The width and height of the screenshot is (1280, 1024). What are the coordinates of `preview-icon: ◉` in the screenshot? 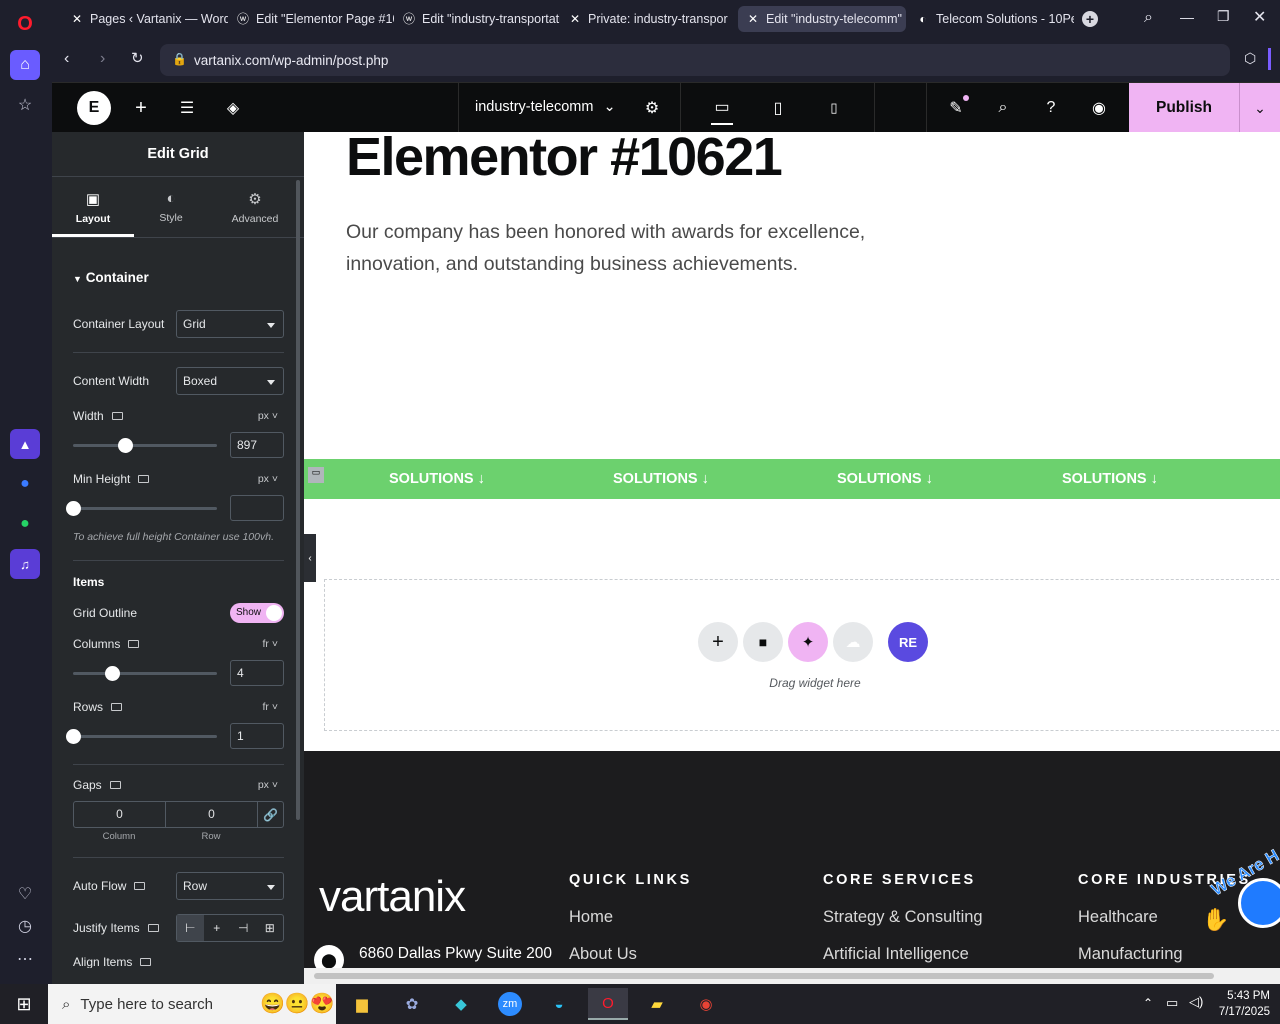 It's located at (1099, 108).